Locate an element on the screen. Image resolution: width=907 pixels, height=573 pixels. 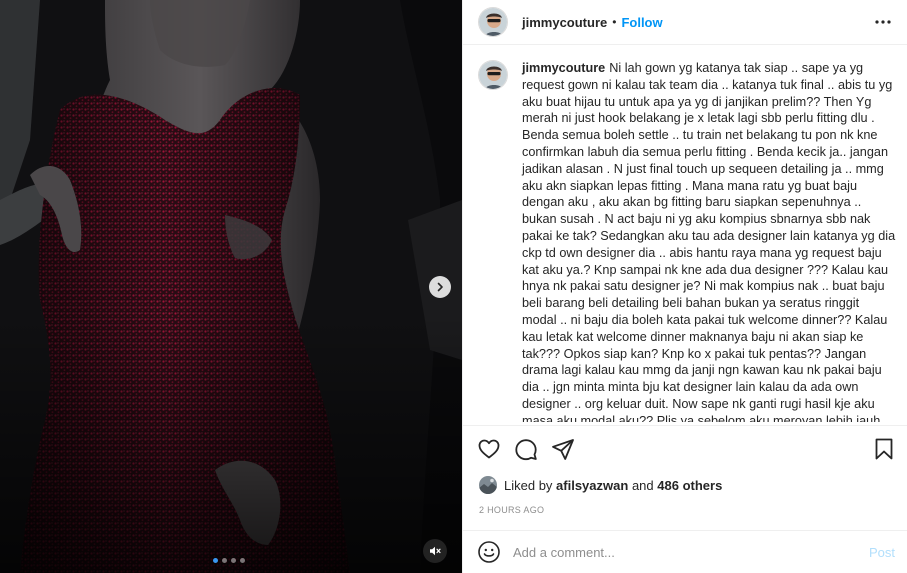
caption-avatar is located at coordinates (493, 75).